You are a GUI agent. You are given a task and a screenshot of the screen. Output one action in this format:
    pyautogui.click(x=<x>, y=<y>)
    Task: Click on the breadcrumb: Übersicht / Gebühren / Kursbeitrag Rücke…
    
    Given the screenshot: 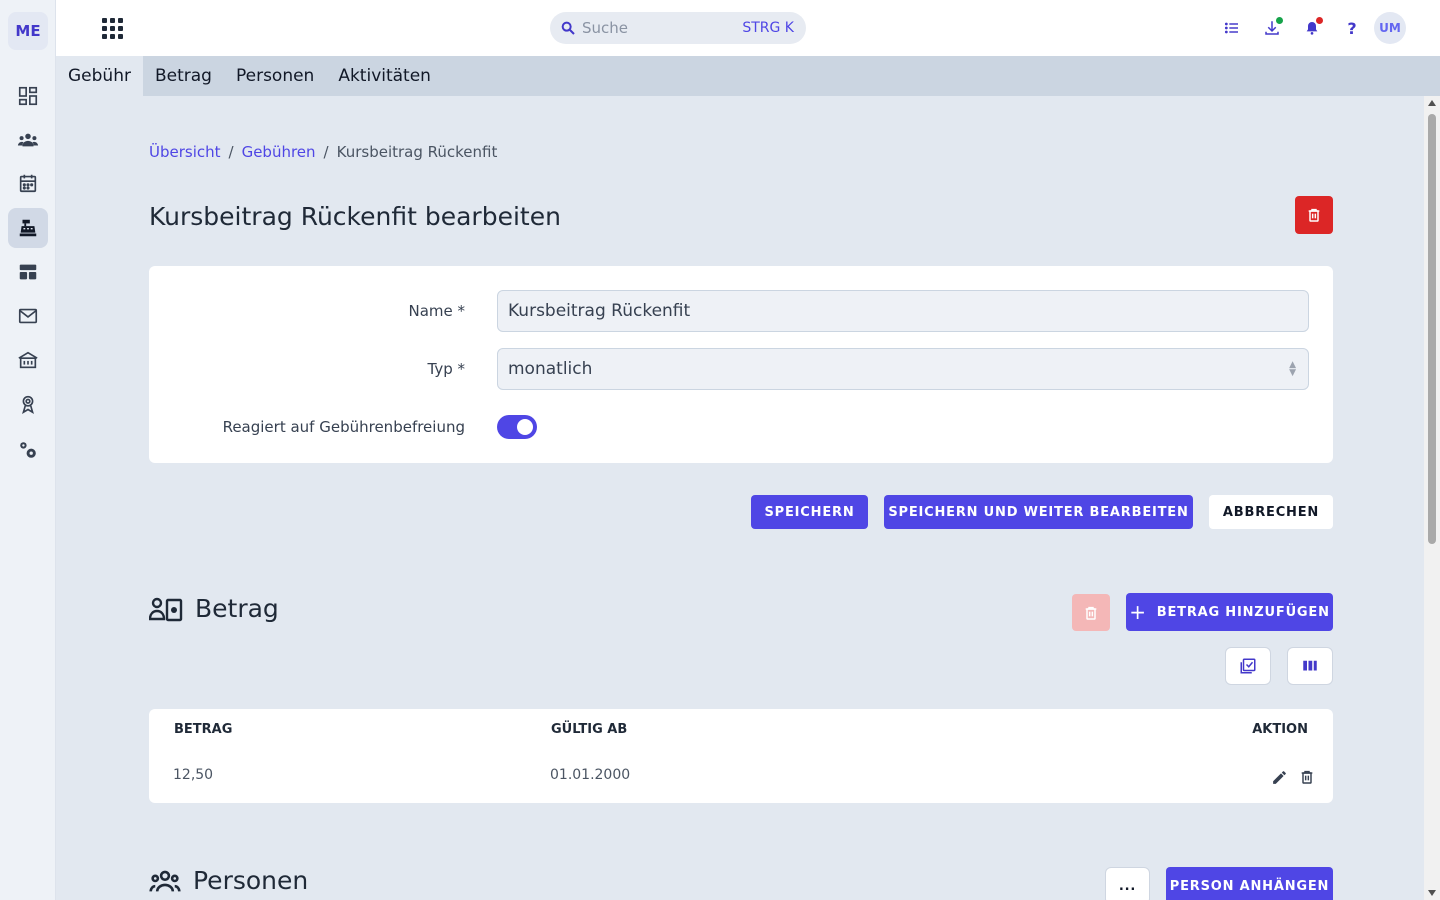 What is the action you would take?
    pyautogui.click(x=323, y=152)
    